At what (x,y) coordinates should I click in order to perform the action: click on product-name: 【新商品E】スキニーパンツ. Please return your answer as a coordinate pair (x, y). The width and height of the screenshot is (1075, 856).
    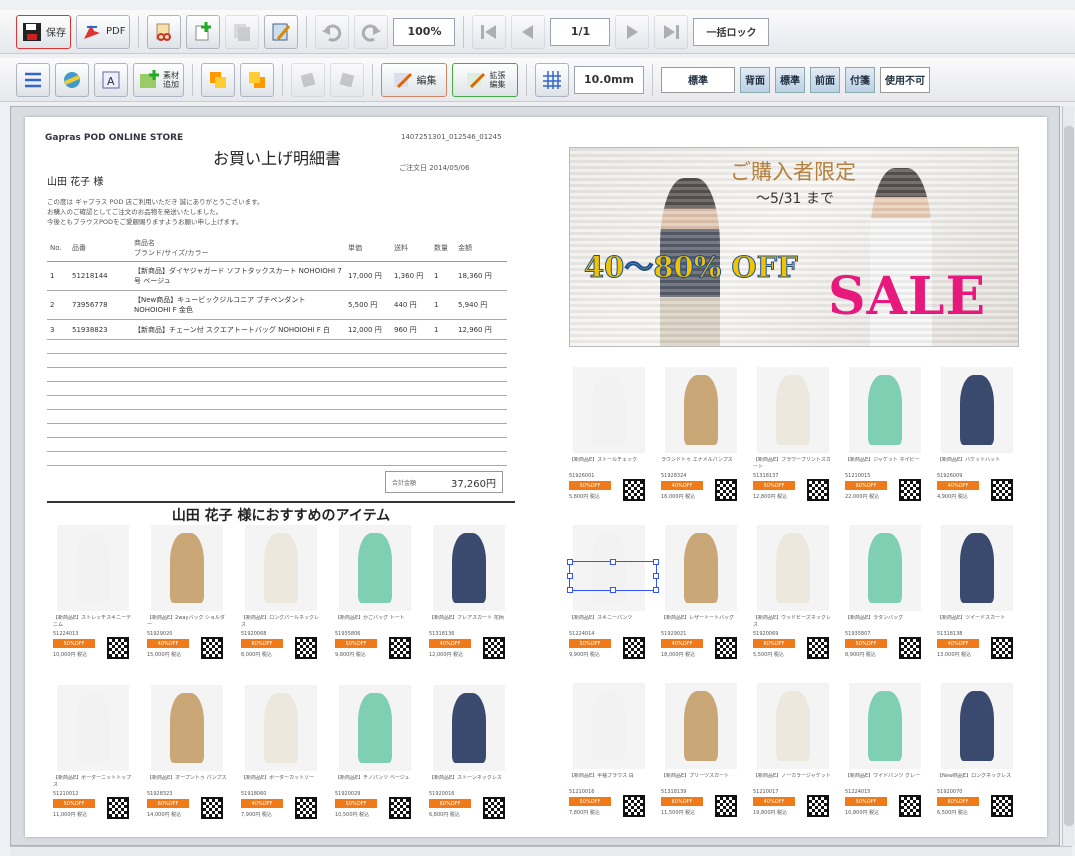
    Looking at the image, I should click on (601, 618).